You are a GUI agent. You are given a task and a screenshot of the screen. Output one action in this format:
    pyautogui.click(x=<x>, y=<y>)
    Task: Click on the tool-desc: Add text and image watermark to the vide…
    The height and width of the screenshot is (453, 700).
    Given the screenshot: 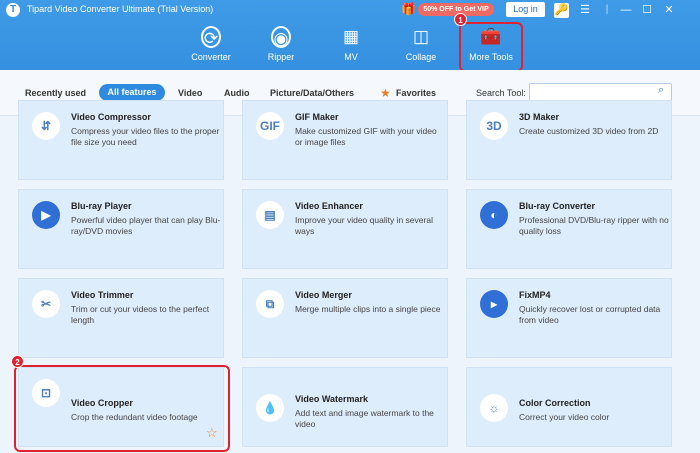 What is the action you would take?
    pyautogui.click(x=364, y=418)
    